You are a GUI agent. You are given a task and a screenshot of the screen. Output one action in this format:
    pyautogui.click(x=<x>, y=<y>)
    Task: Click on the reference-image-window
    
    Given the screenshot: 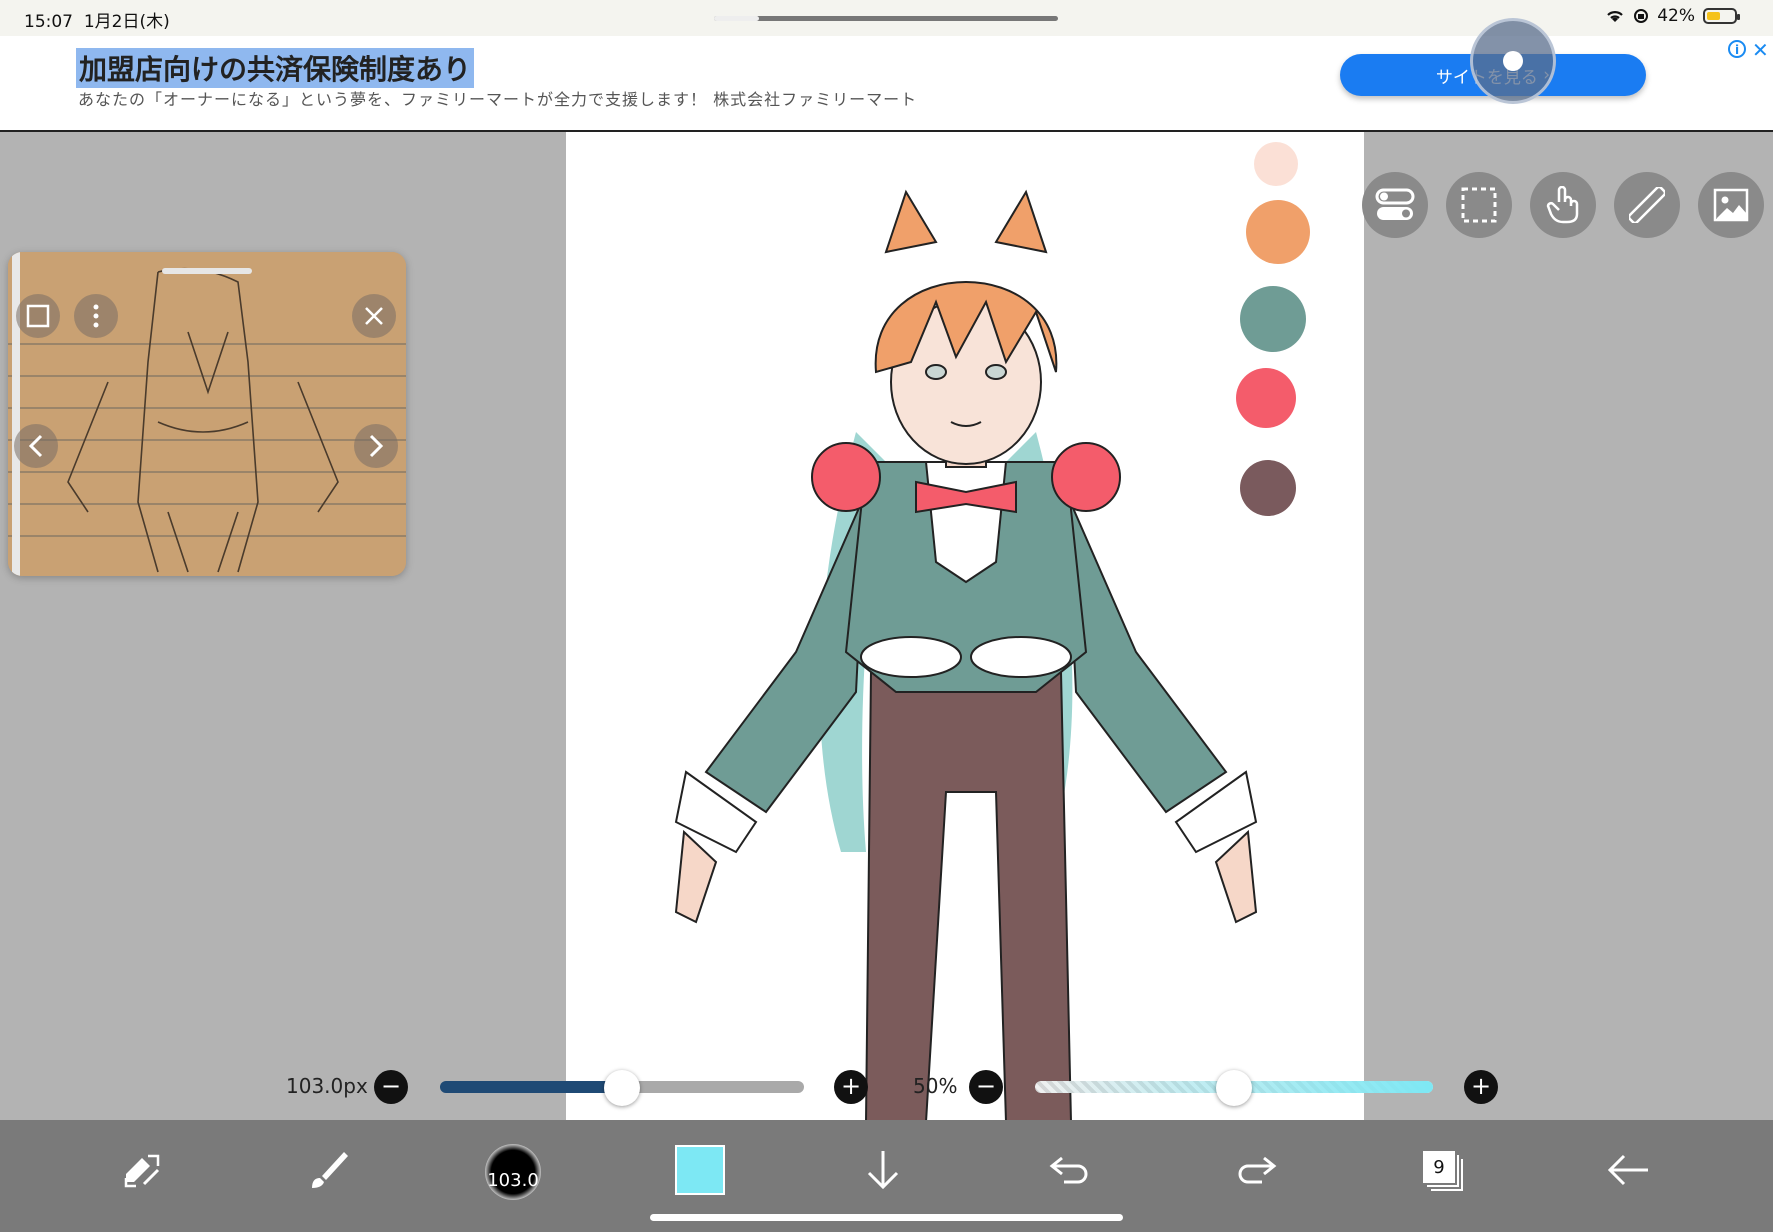 What is the action you would take?
    pyautogui.click(x=207, y=414)
    